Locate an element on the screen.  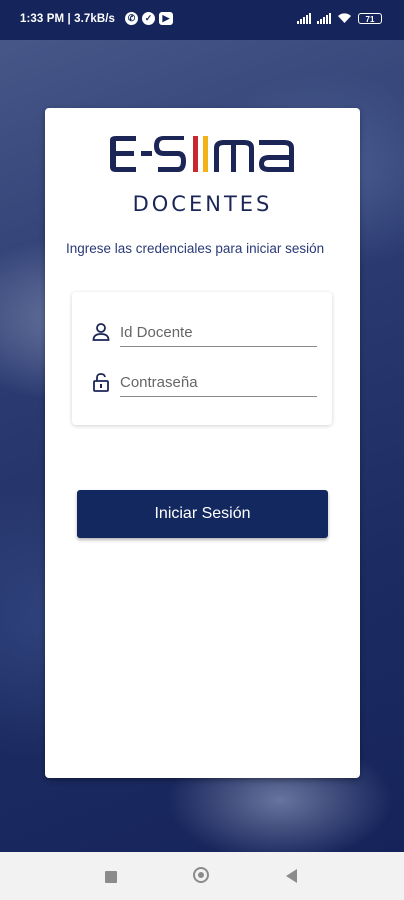
status-time: 1:33 PM | 3.7kB/s is located at coordinates (68, 19).